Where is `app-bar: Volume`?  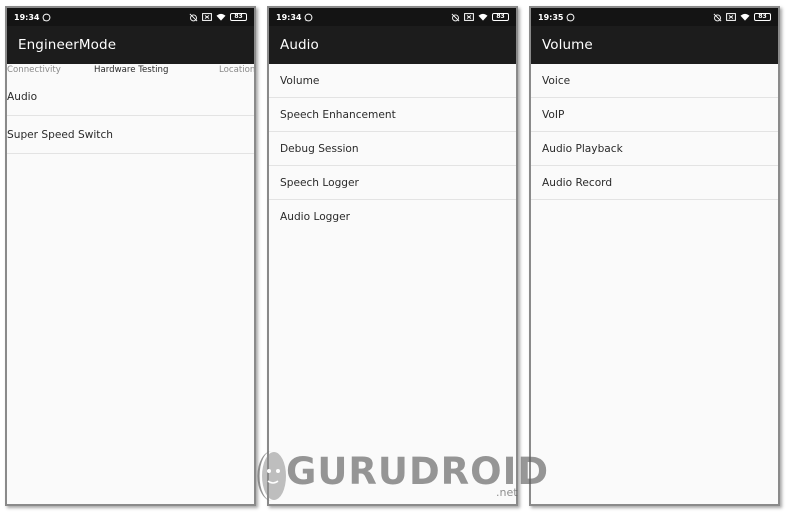 app-bar: Volume is located at coordinates (654, 45).